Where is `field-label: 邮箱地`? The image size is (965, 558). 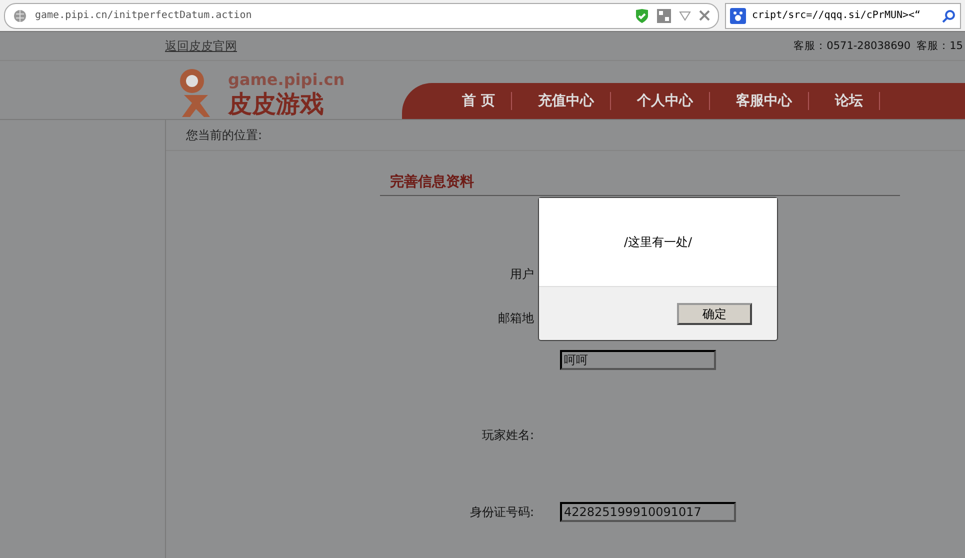
field-label: 邮箱地 is located at coordinates (516, 317).